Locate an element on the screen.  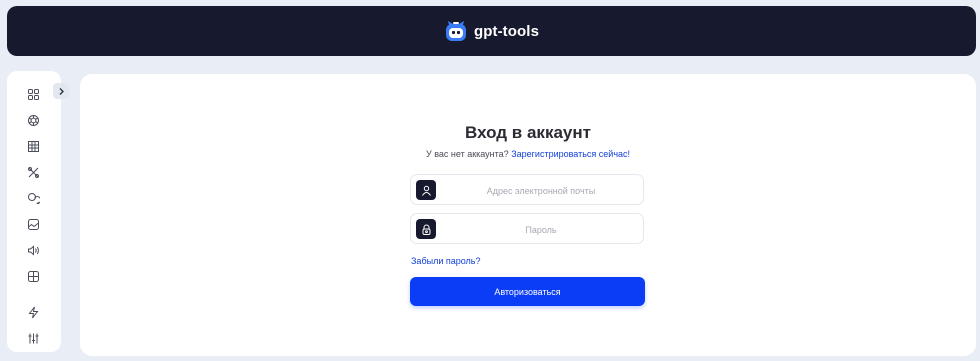
register-link: Зарегистрироваться сейчас! is located at coordinates (570, 154).